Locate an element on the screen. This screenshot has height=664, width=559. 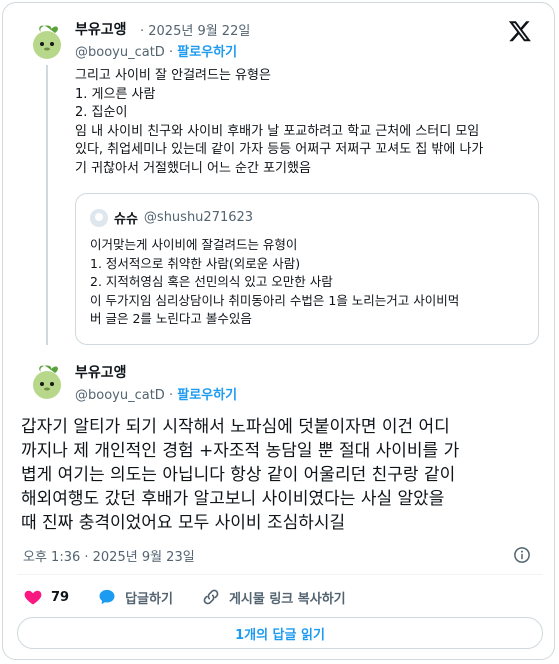
quote-line: 1. 정서적으로 취약한 사람(외로운 사람) is located at coordinates (195, 263).